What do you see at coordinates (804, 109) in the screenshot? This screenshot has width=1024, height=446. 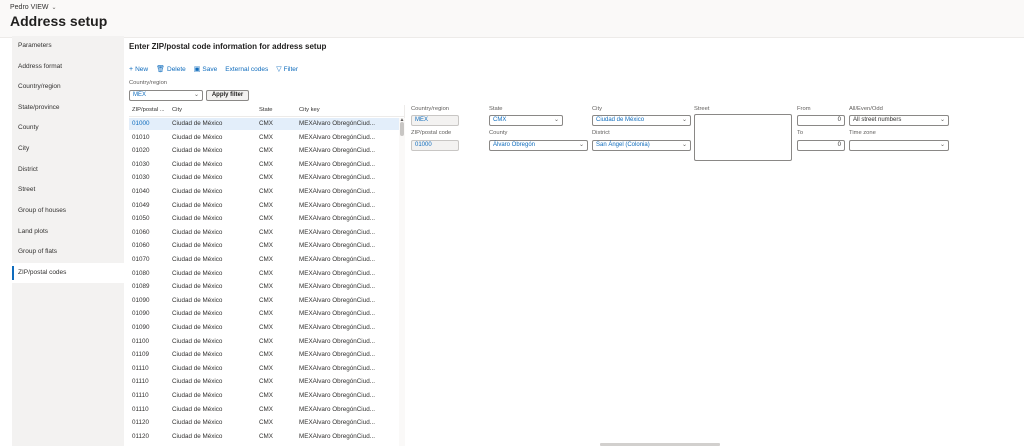 I see `detail-from-label: From` at bounding box center [804, 109].